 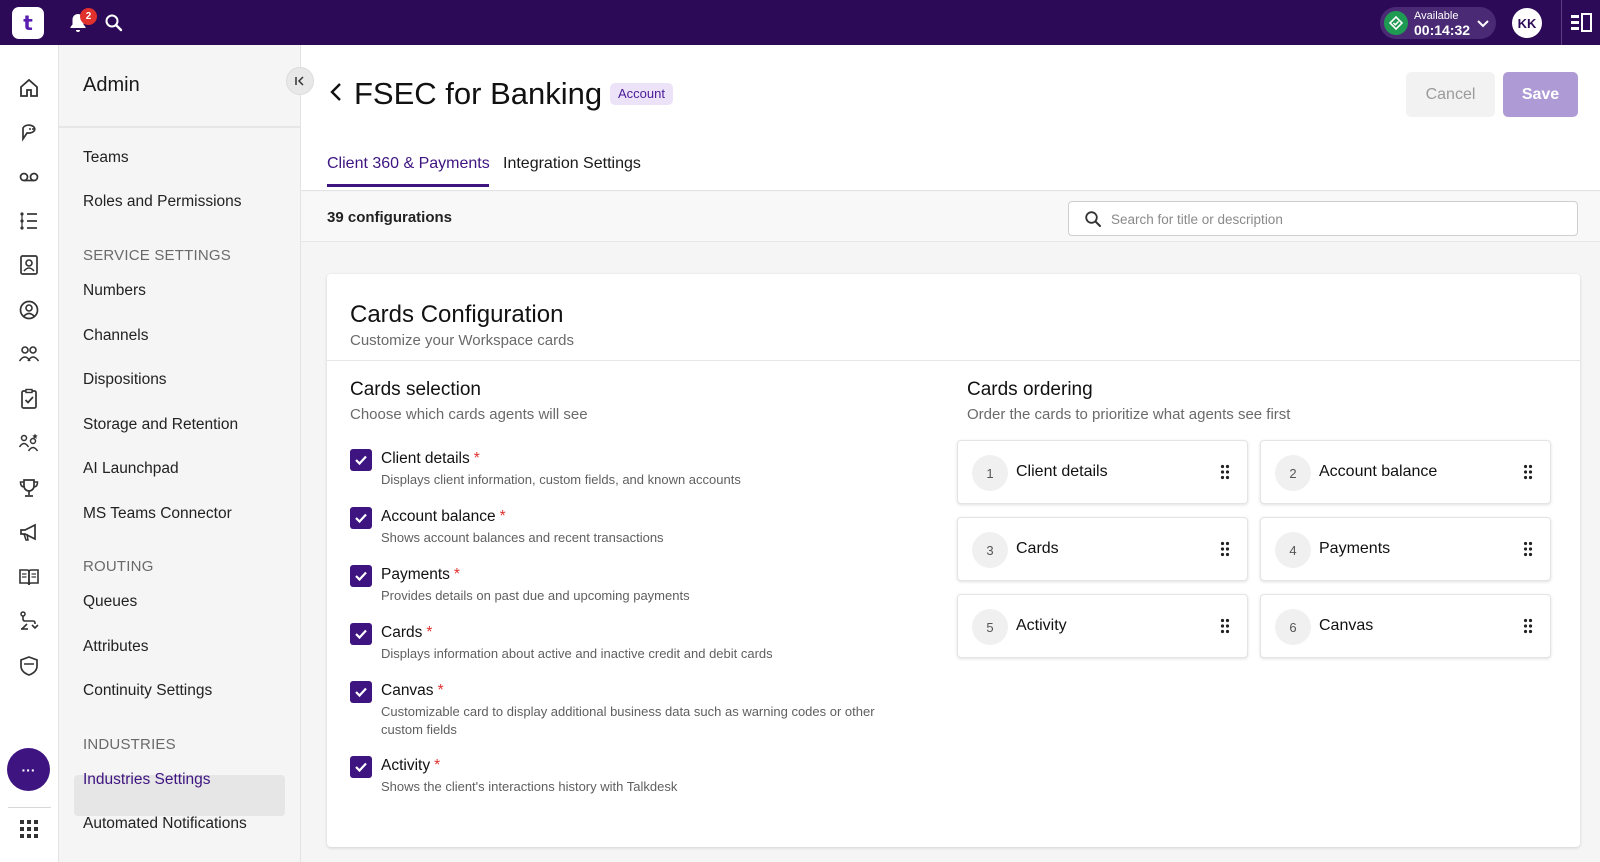 What do you see at coordinates (478, 93) in the screenshot?
I see `page-title: FSEC for Banking` at bounding box center [478, 93].